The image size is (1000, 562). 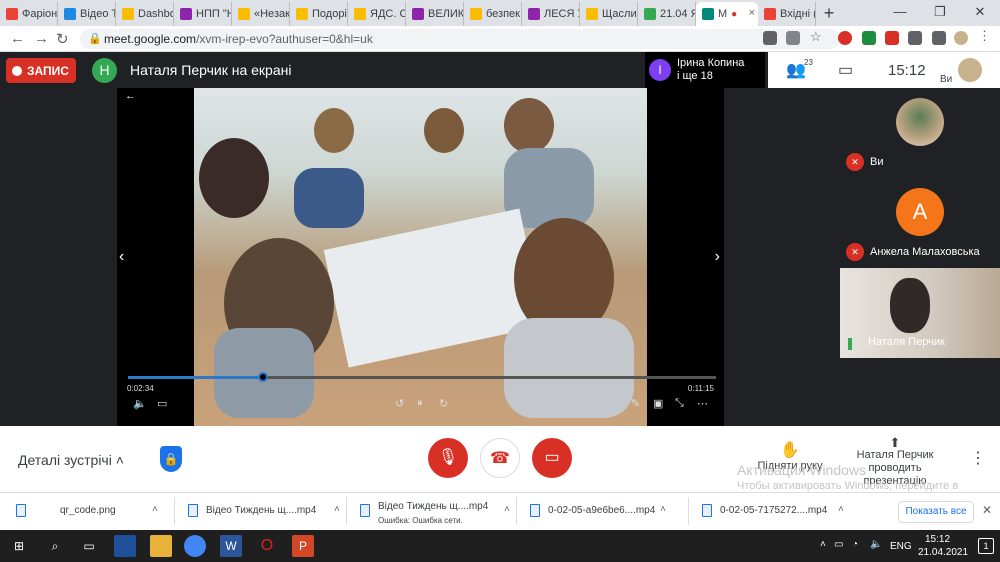 I want to click on browser-tab: Фаріон, so click(x=29, y=14).